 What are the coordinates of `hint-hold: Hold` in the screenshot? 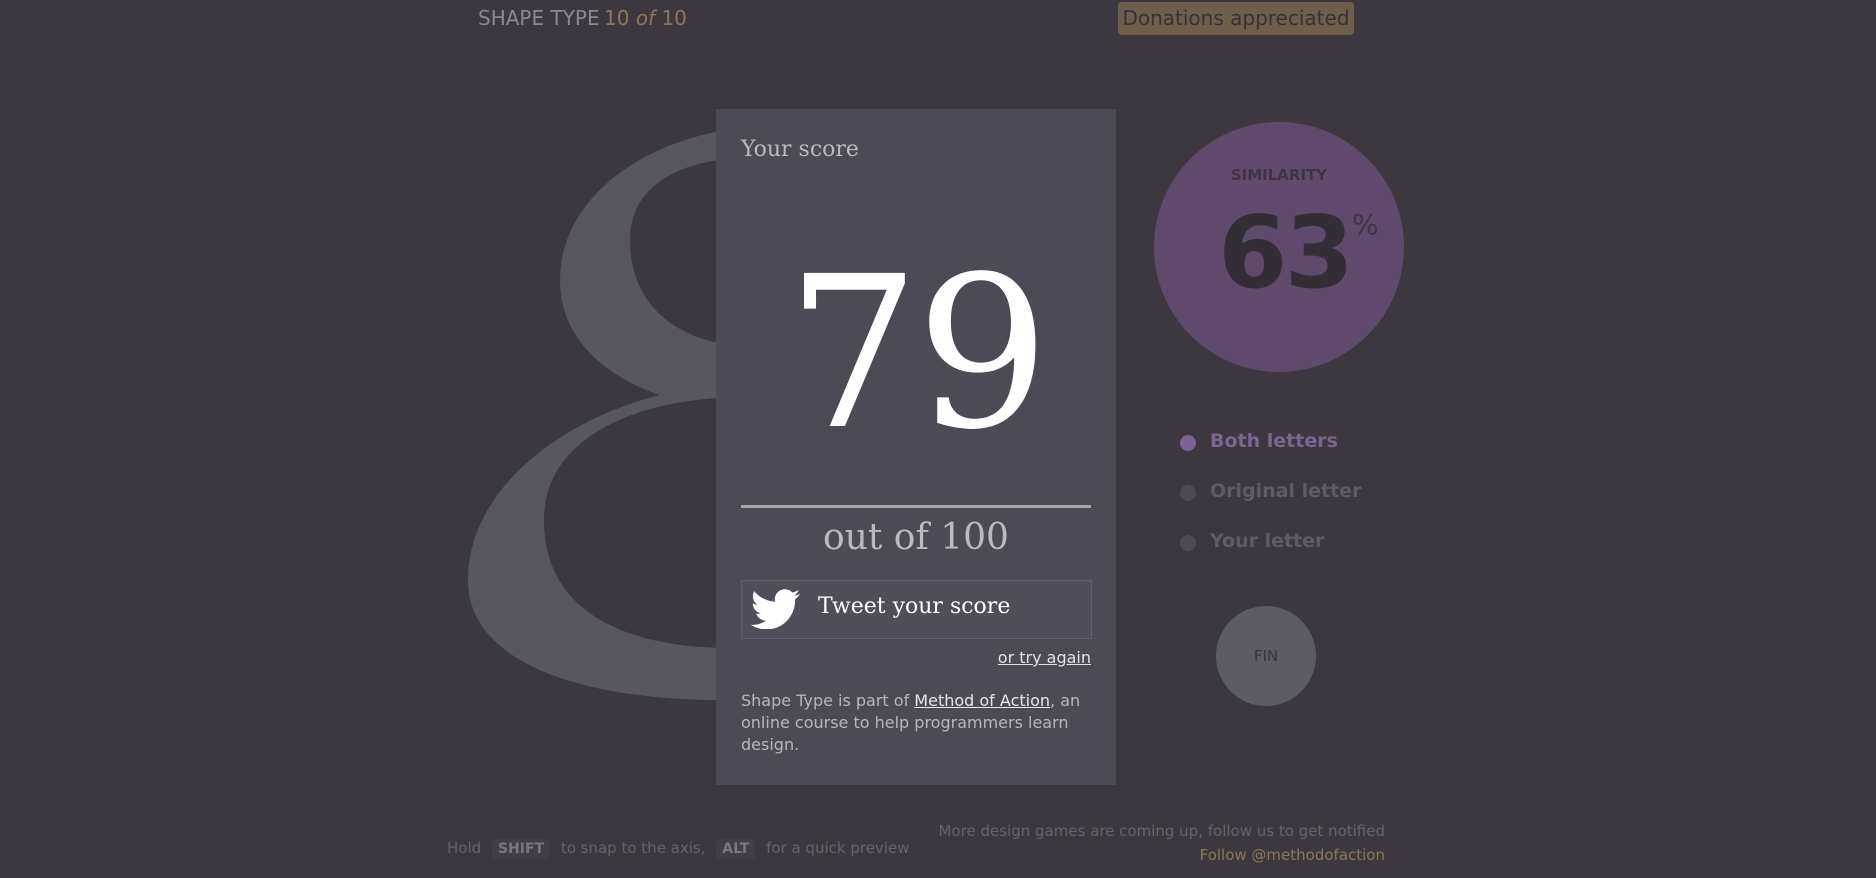 It's located at (464, 848).